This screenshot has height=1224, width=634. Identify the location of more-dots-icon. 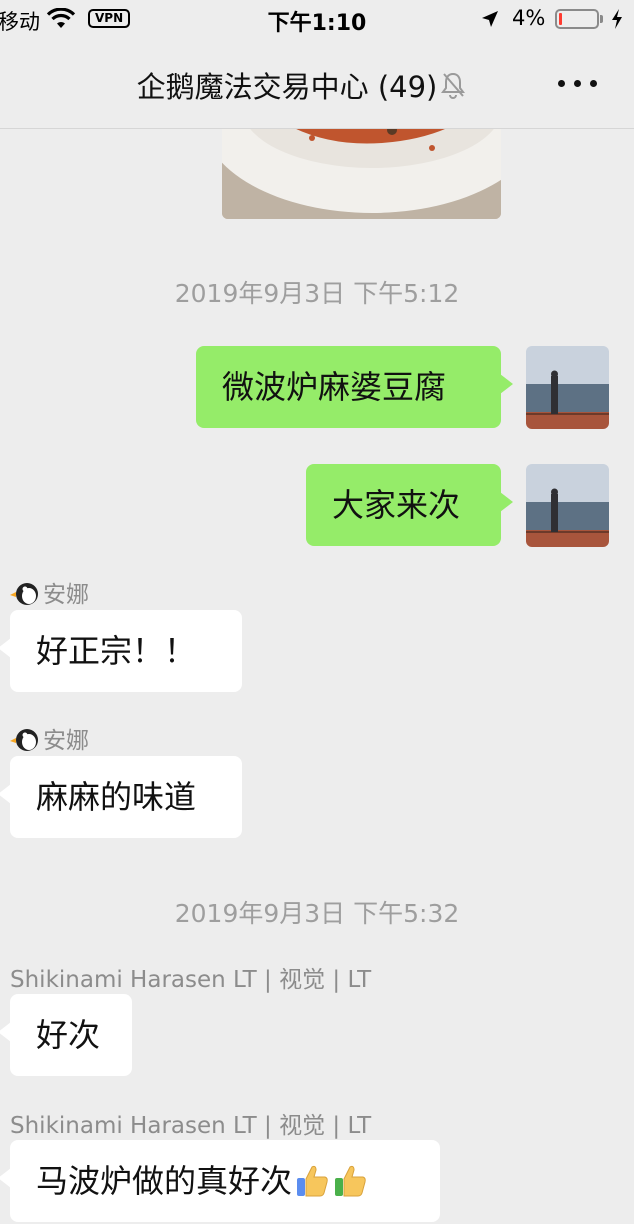
(561, 83).